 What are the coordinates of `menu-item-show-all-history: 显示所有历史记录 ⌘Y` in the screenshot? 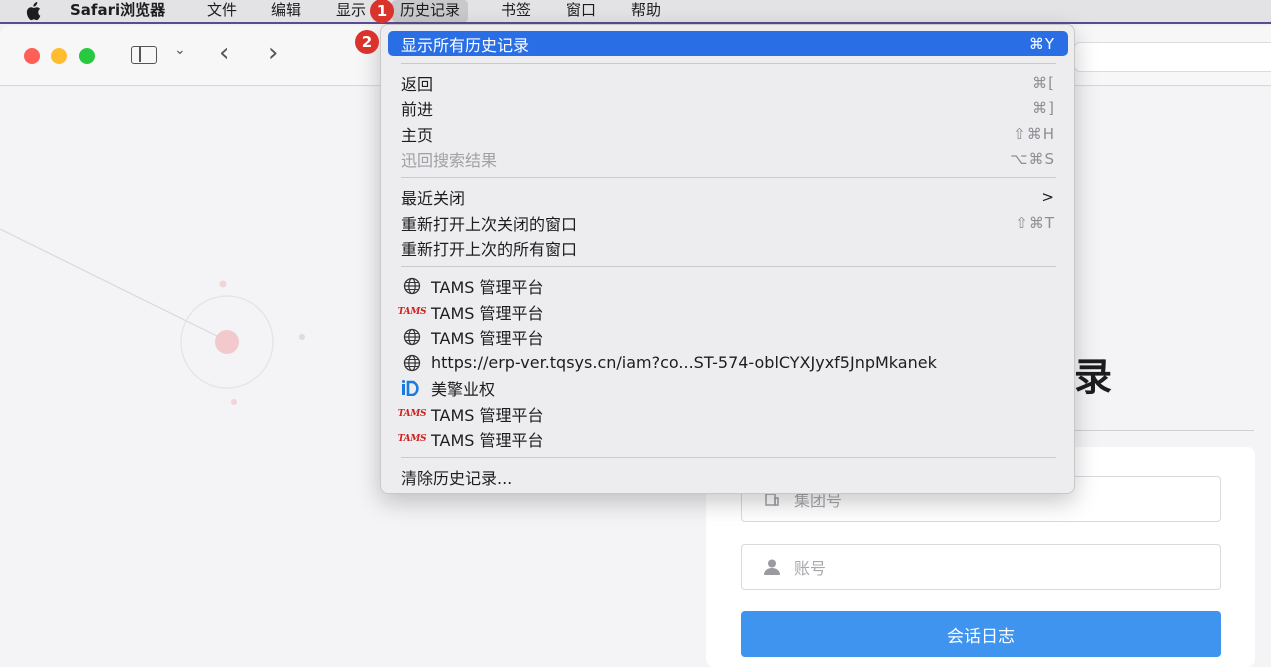 It's located at (728, 43).